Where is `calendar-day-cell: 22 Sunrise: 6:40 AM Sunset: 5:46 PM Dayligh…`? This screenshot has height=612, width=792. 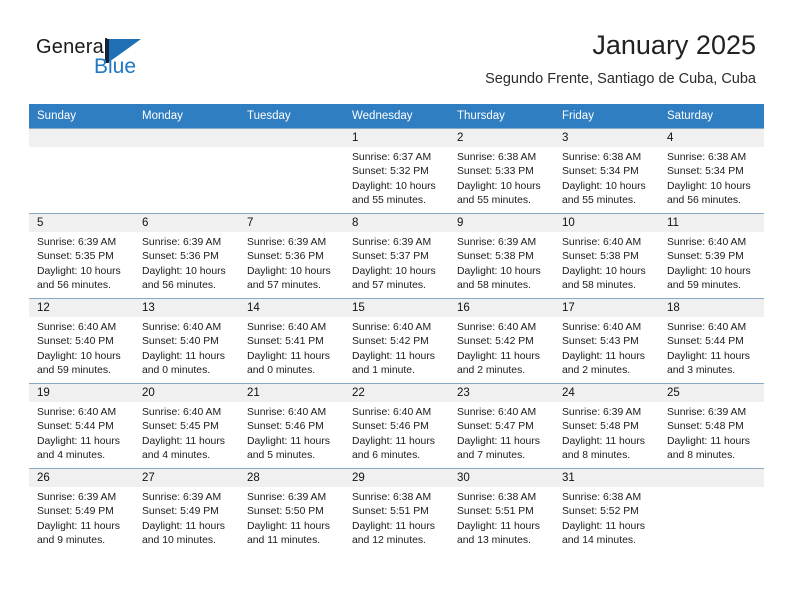
calendar-day-cell: 22 Sunrise: 6:40 AM Sunset: 5:46 PM Dayligh… is located at coordinates (396, 426).